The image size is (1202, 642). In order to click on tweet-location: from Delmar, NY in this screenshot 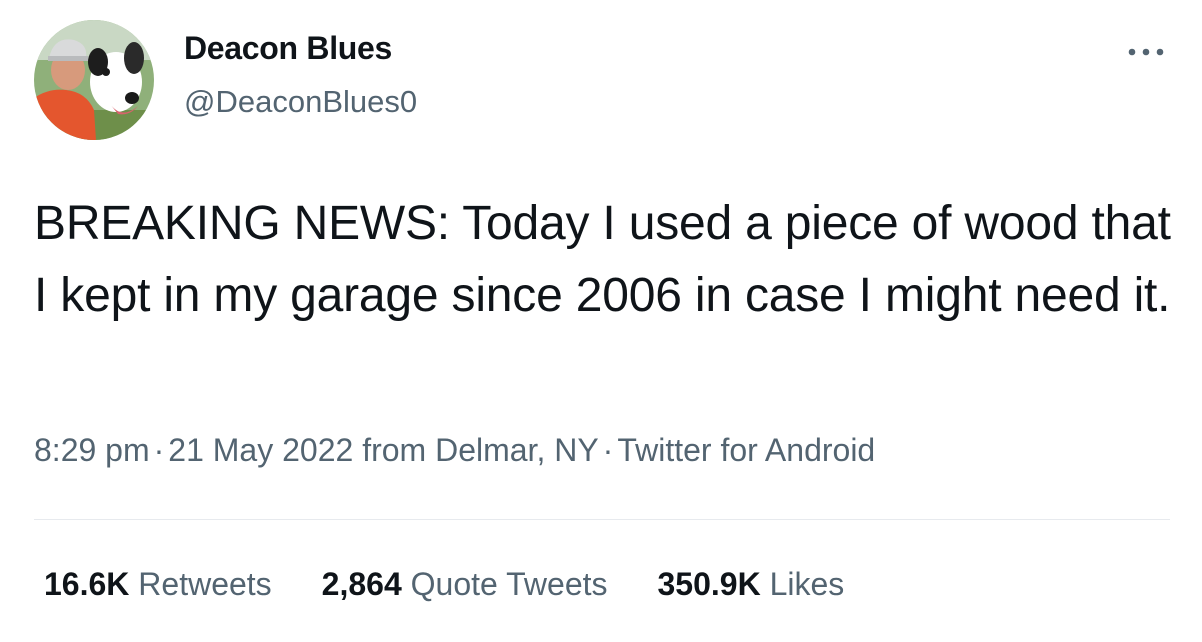, I will do `click(480, 450)`.